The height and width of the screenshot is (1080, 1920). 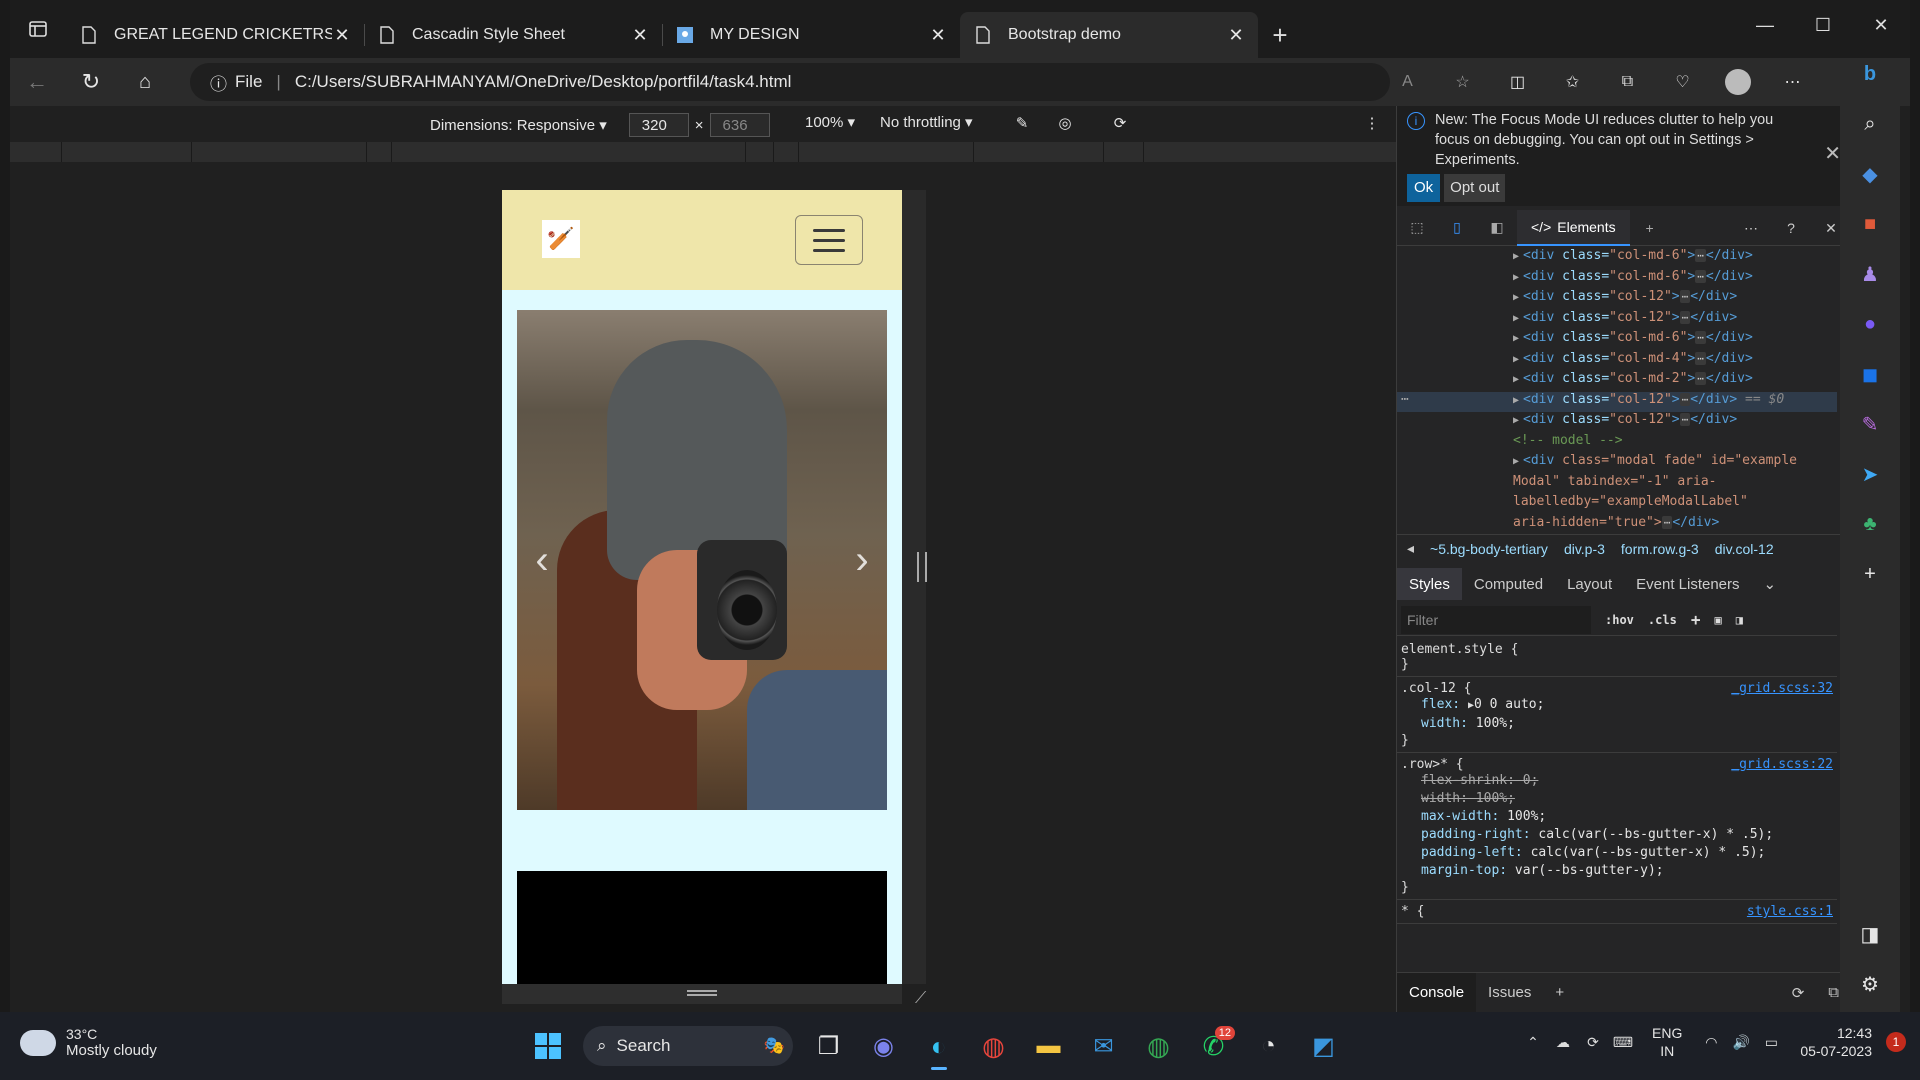 What do you see at coordinates (1559, 993) in the screenshot?
I see `add-tab-icon: +` at bounding box center [1559, 993].